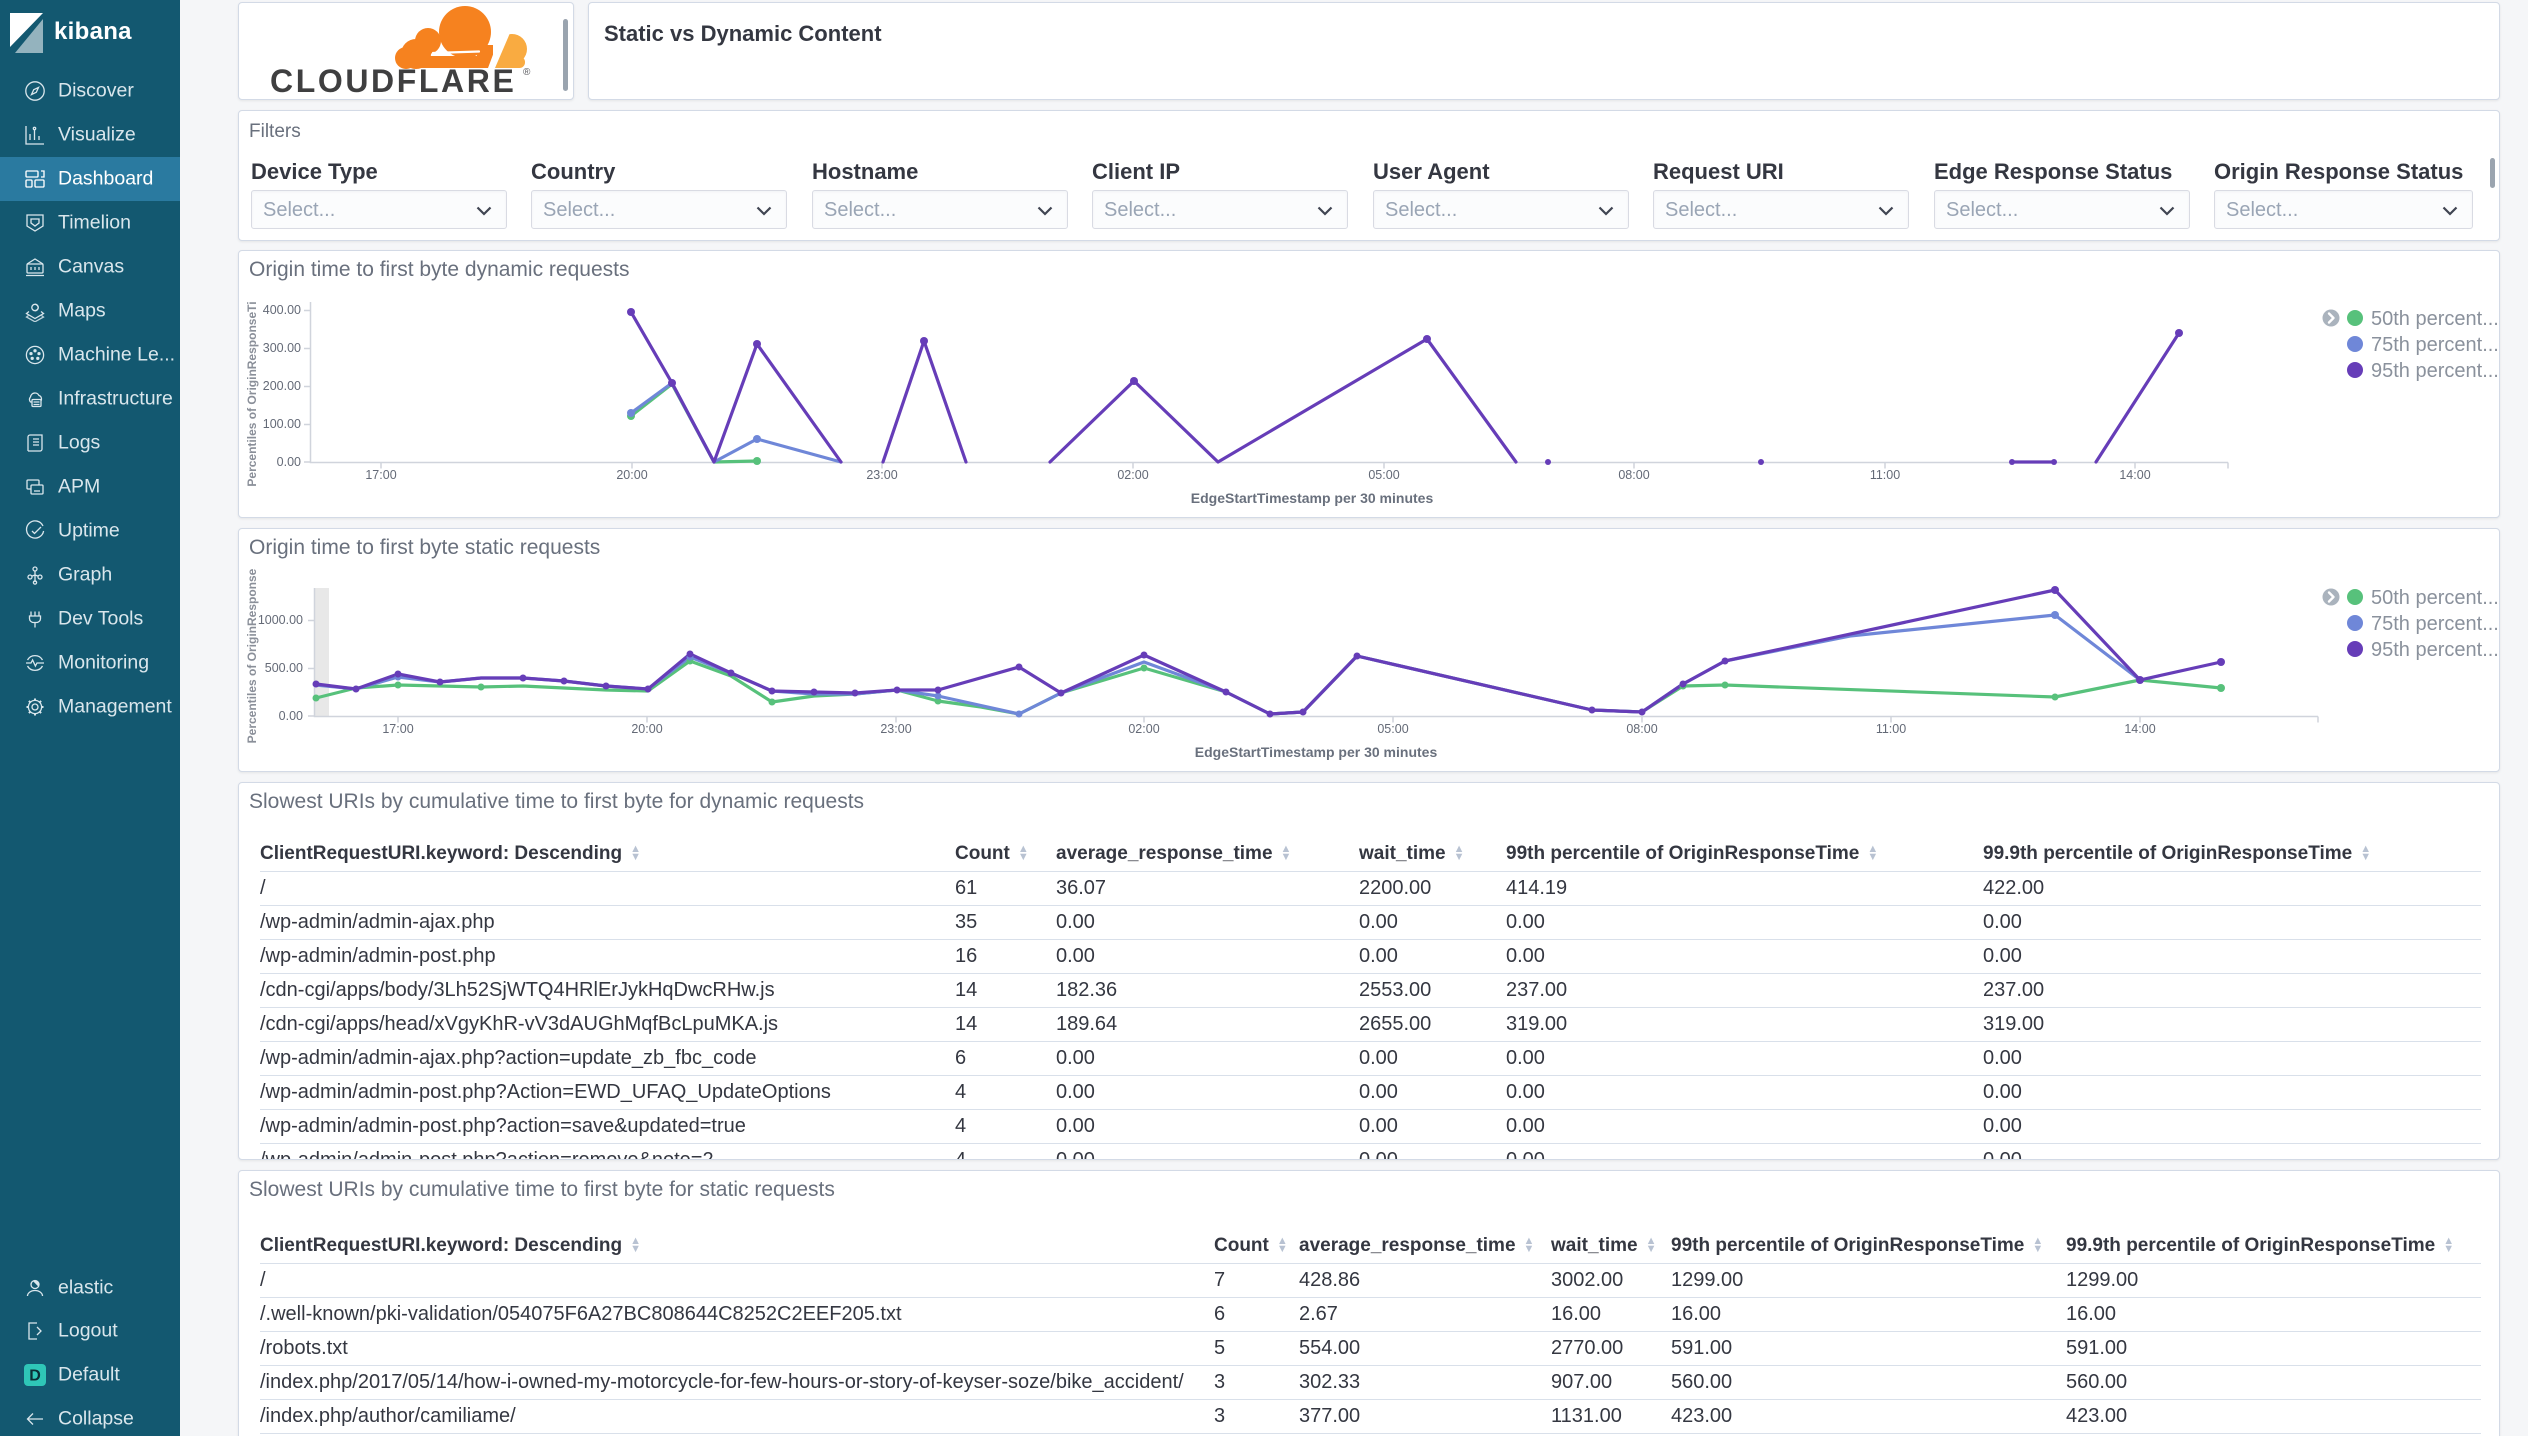  Describe the element at coordinates (35, 1376) in the screenshot. I see `svg-text: D` at that location.